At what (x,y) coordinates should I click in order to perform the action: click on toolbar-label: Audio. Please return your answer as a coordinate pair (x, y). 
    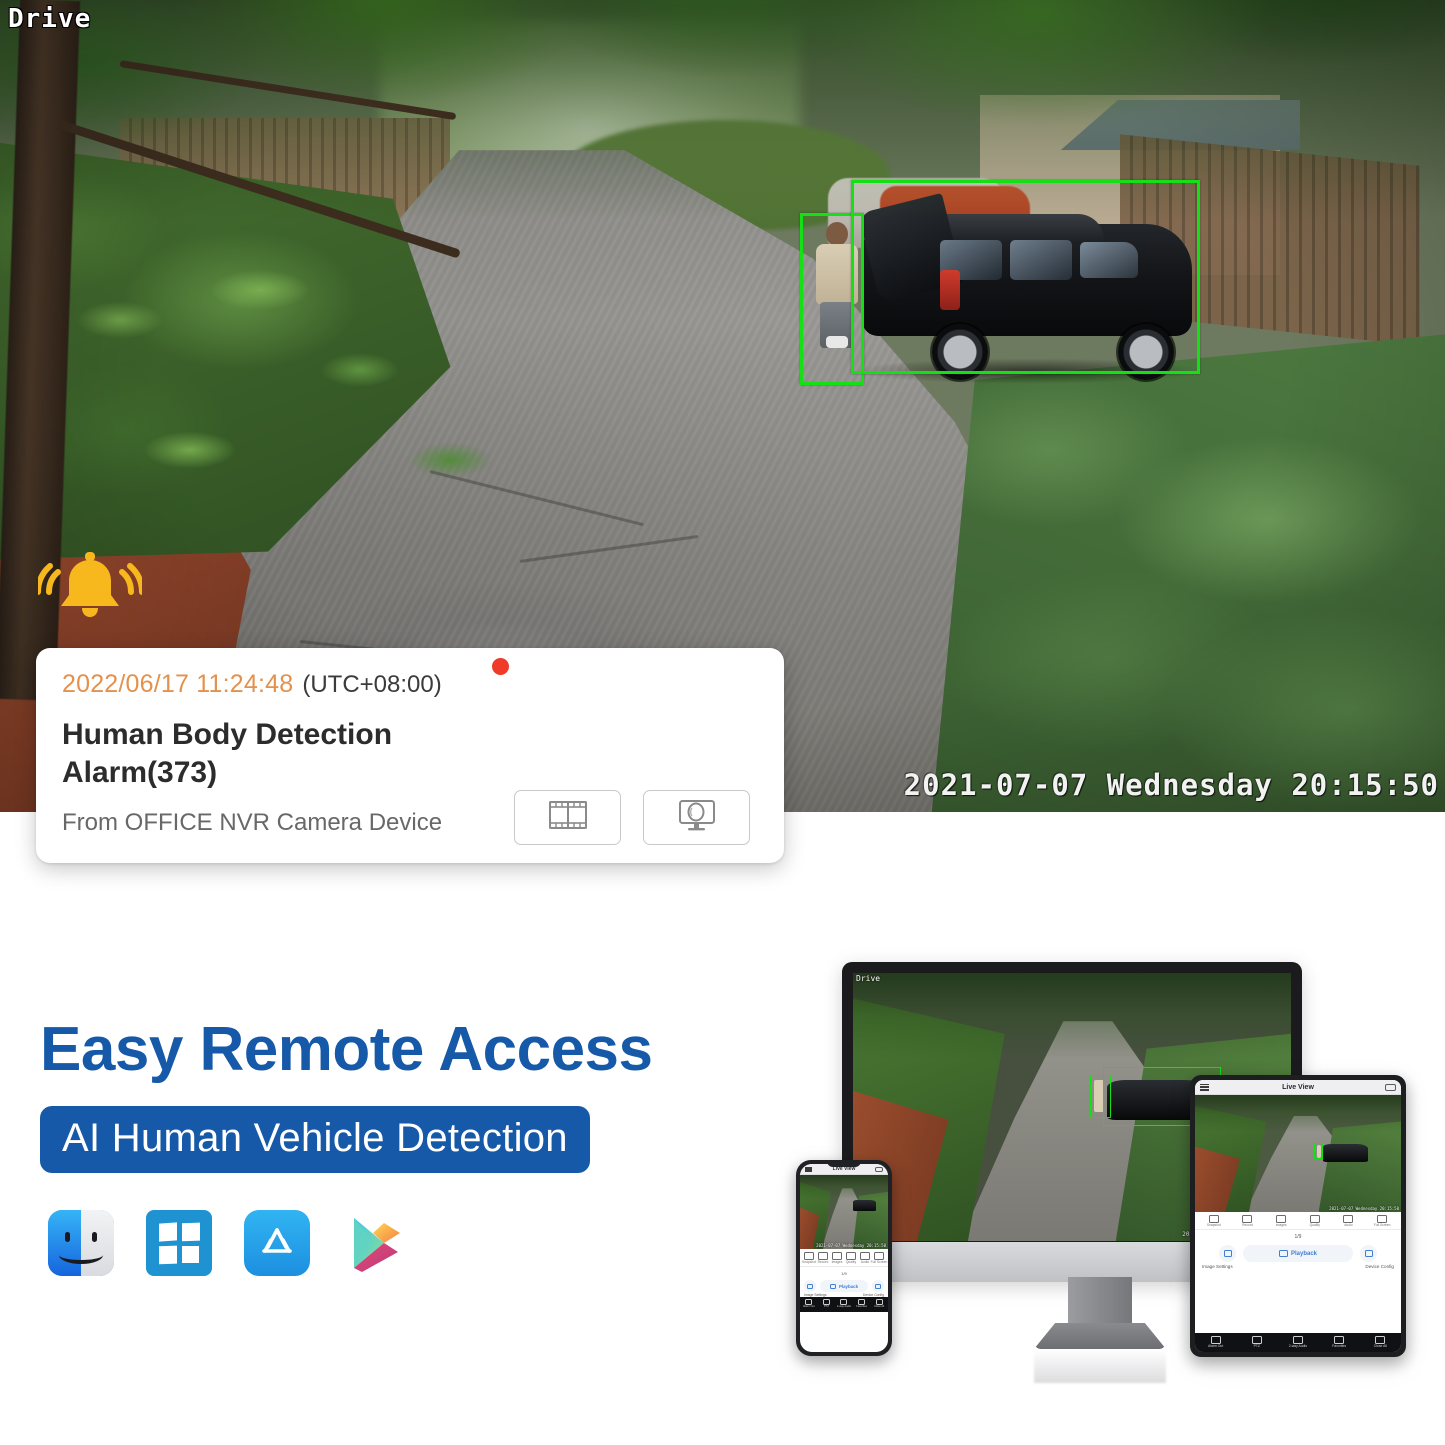
    Looking at the image, I should click on (1348, 1225).